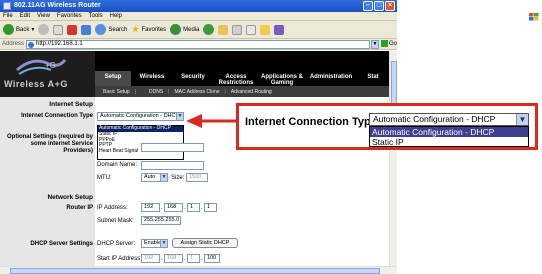 The height and width of the screenshot is (274, 542). I want to click on home-icon, so click(86, 29).